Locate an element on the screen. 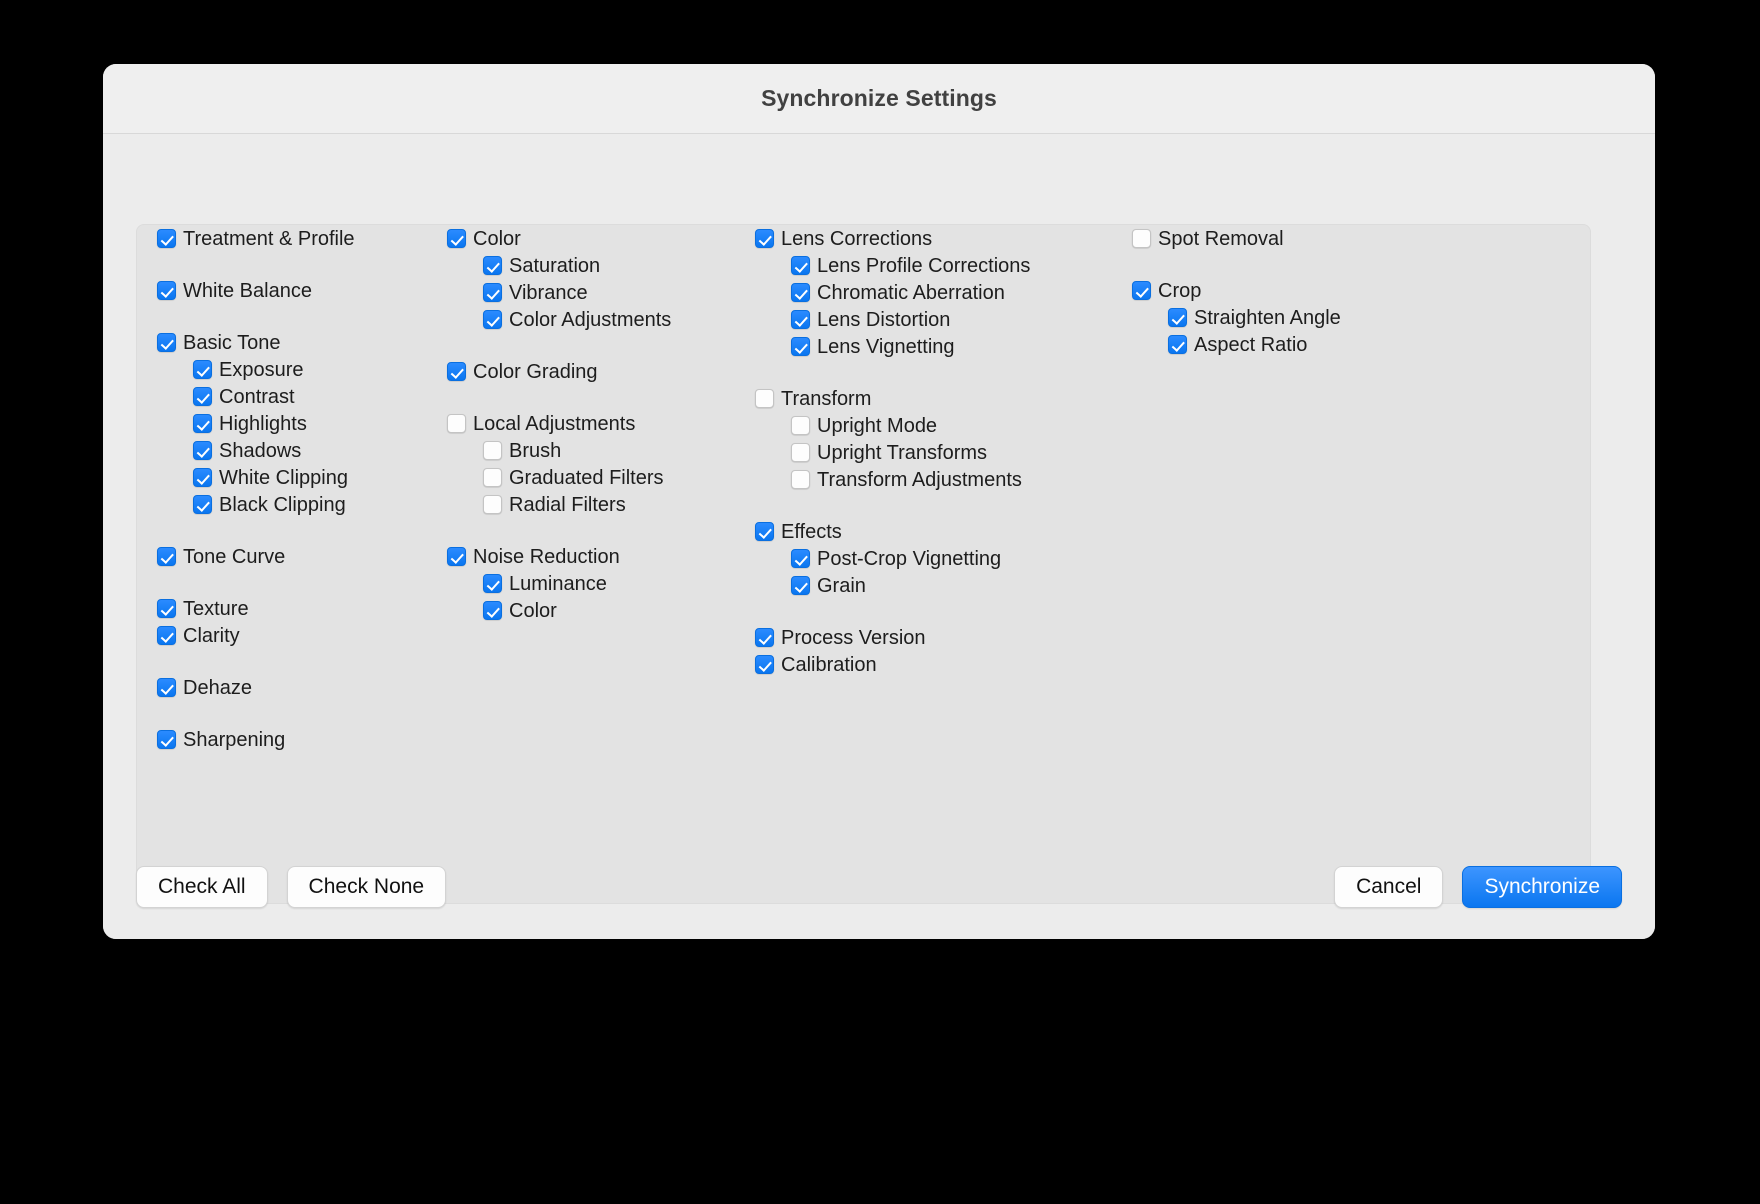  checkbox-row: Highlights is located at coordinates (307, 423).